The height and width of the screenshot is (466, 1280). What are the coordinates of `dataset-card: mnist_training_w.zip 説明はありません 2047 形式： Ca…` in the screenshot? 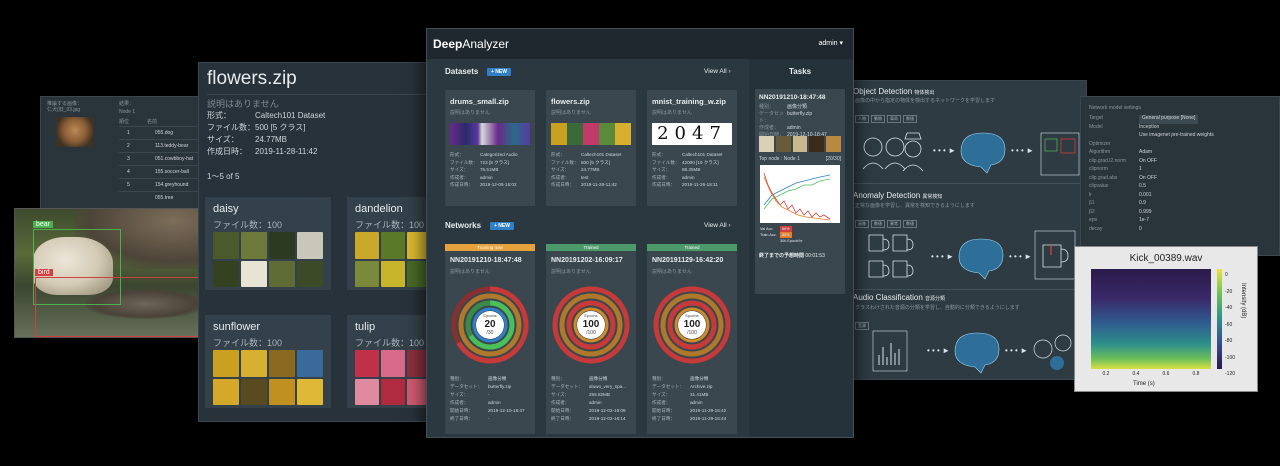 It's located at (692, 148).